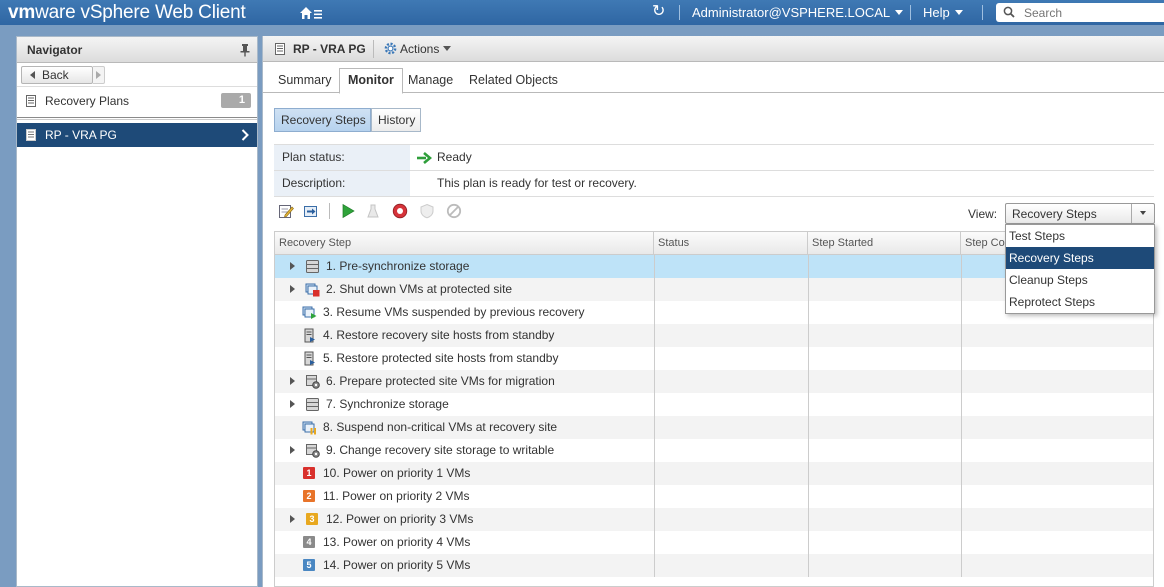 This screenshot has height=587, width=1164. Describe the element at coordinates (322, 120) in the screenshot. I see `subtab-recovery-steps: Recovery Steps` at that location.